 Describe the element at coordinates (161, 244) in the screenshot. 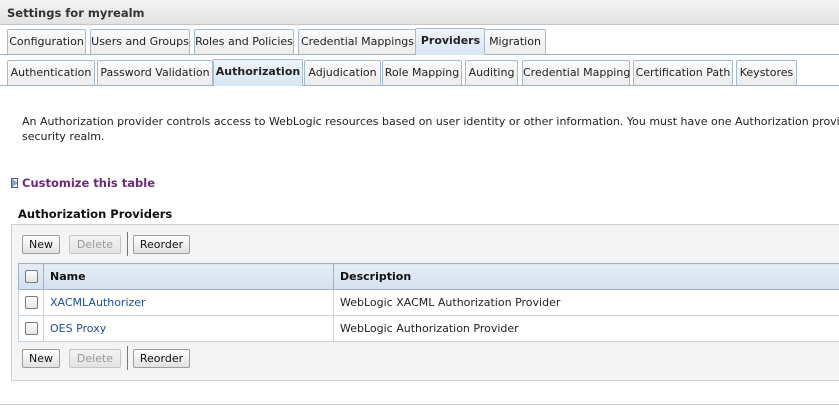

I see `reorder-button-top: Reorder` at that location.